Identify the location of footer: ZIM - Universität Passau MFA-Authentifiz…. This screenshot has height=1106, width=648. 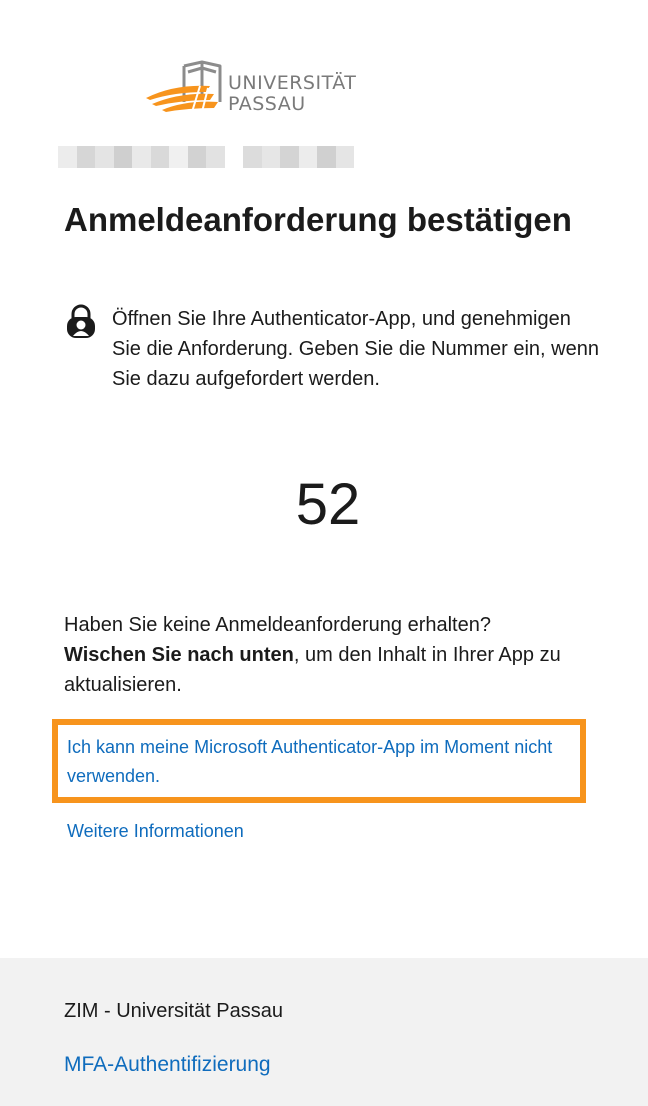
(324, 1032).